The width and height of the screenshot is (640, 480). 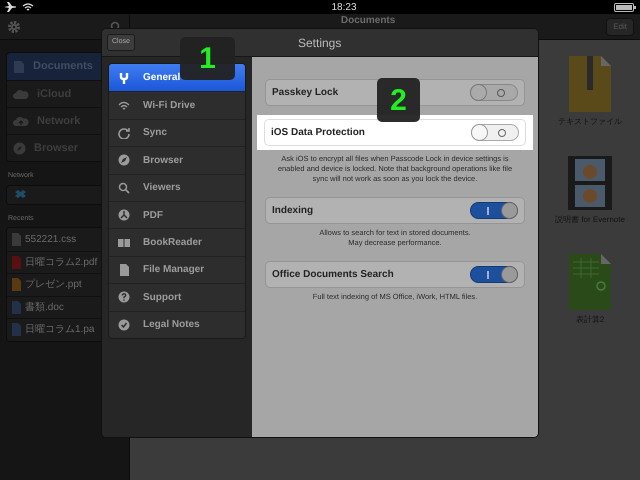 I want to click on wrench-icon, so click(x=124, y=78).